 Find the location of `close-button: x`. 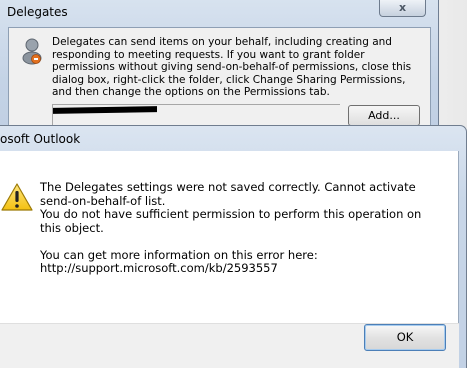

close-button: x is located at coordinates (402, 8).